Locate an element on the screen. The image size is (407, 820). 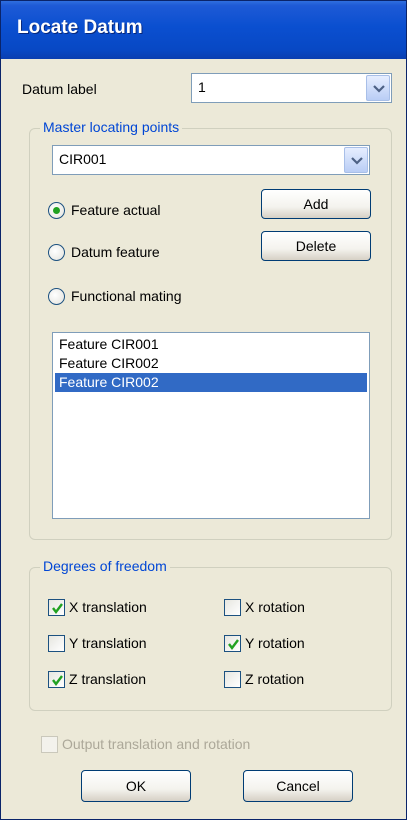
checkbox-x-translation: X translation is located at coordinates (128, 608).